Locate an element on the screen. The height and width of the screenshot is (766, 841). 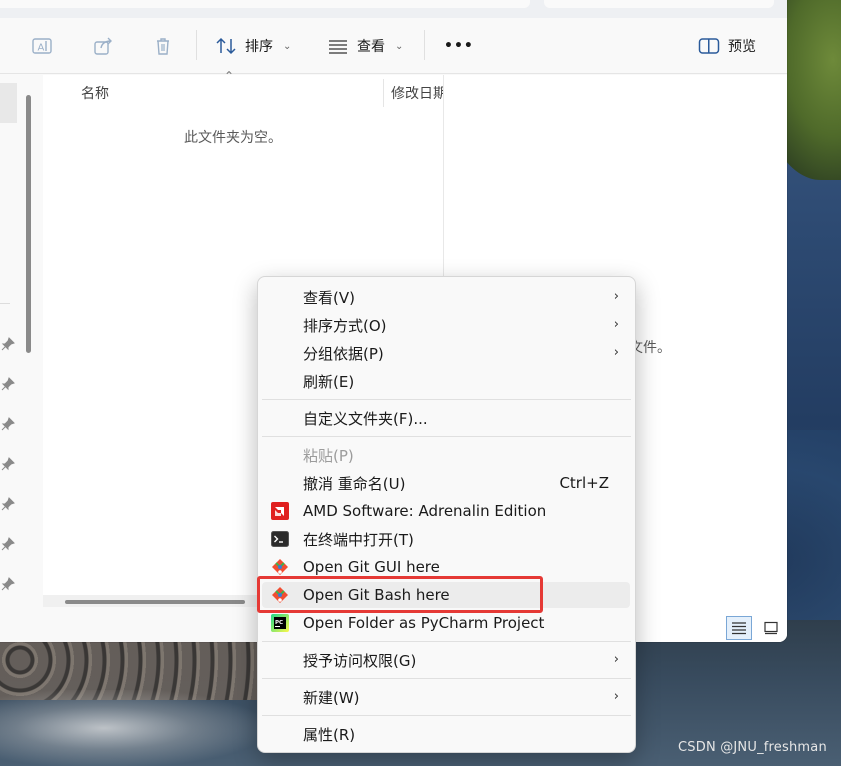
address-bar is located at coordinates (265, 4).